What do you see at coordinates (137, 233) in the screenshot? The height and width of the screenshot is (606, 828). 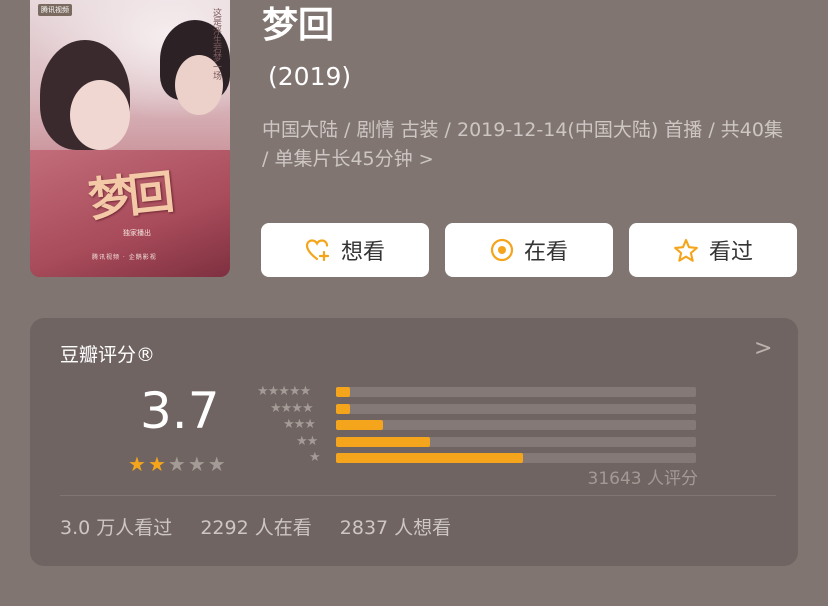 I see `poster-tagline: 独家播出` at bounding box center [137, 233].